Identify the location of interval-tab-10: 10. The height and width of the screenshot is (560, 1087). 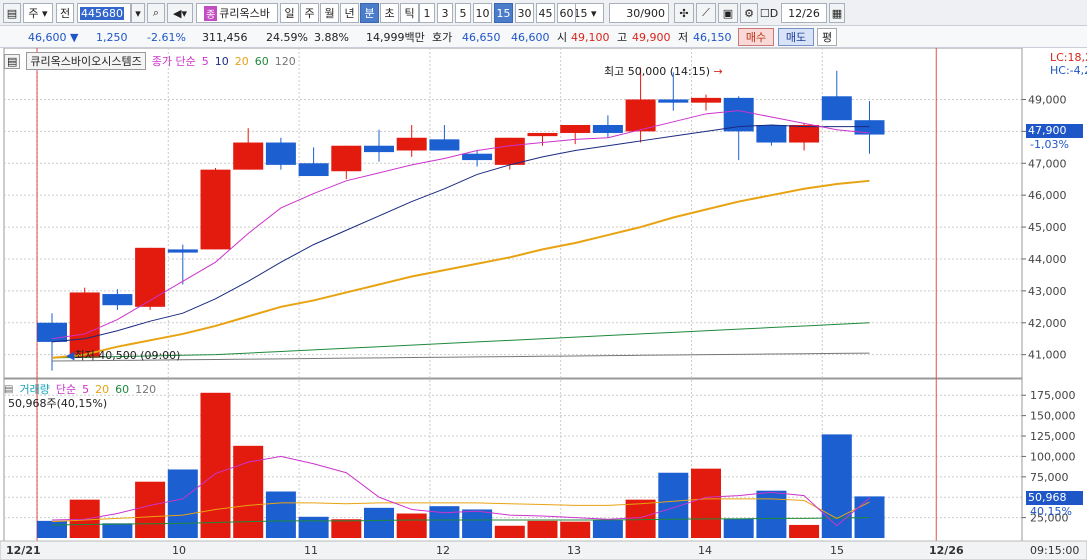
(482, 13).